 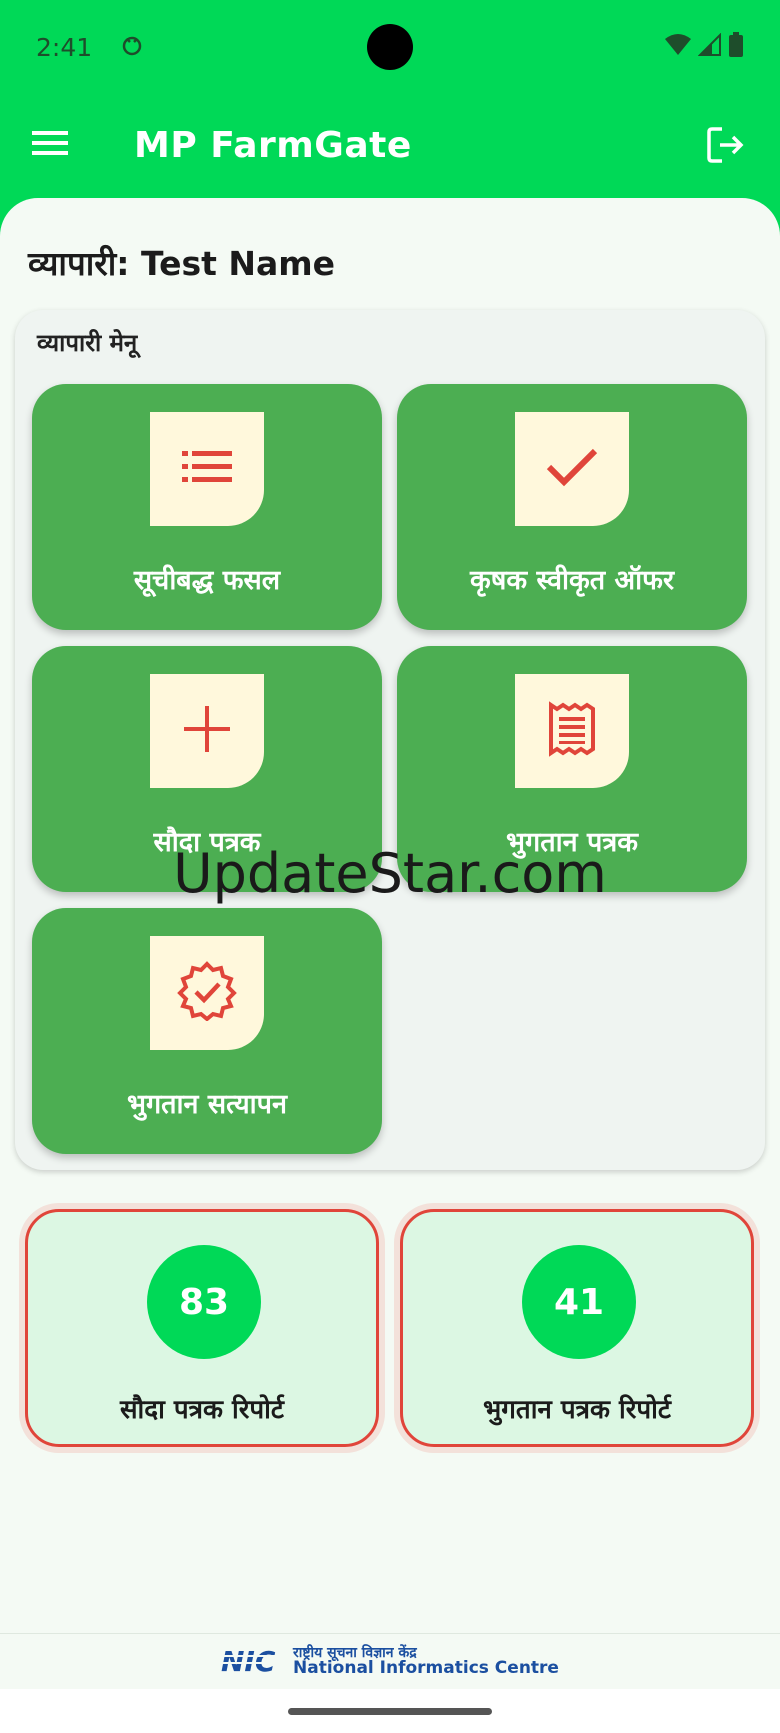 I want to click on tile-label: भुगतान सत्यापन, so click(x=206, y=1104).